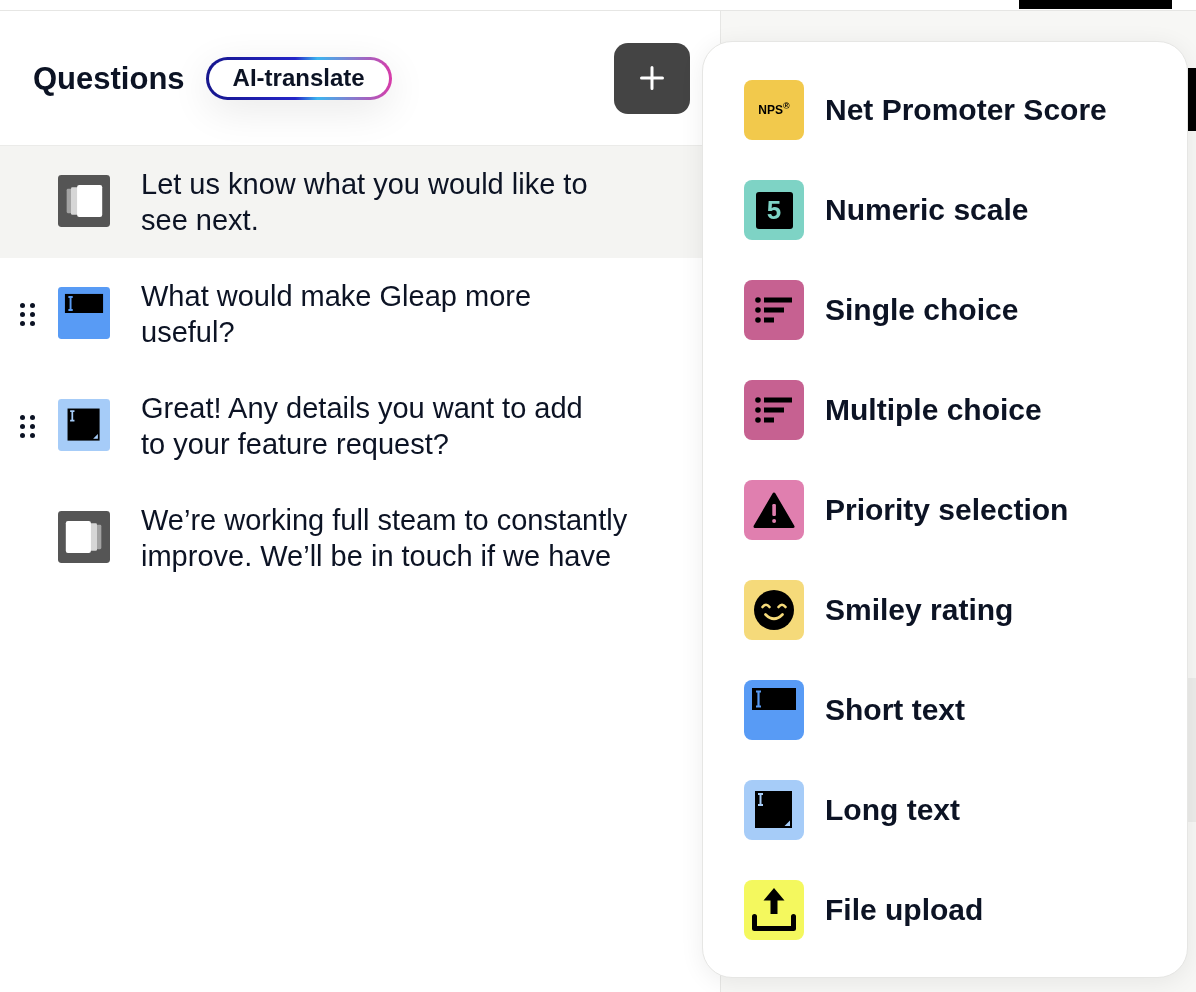  What do you see at coordinates (955, 910) in the screenshot?
I see `menu-item: File upload` at bounding box center [955, 910].